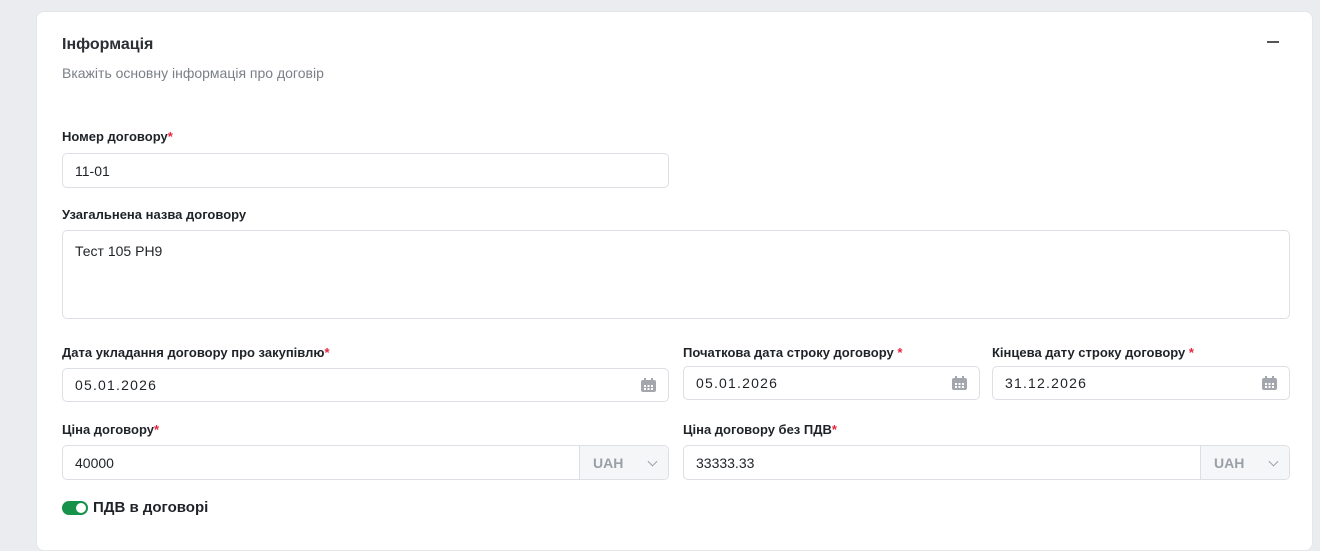  What do you see at coordinates (1273, 42) in the screenshot?
I see `collapse-icon` at bounding box center [1273, 42].